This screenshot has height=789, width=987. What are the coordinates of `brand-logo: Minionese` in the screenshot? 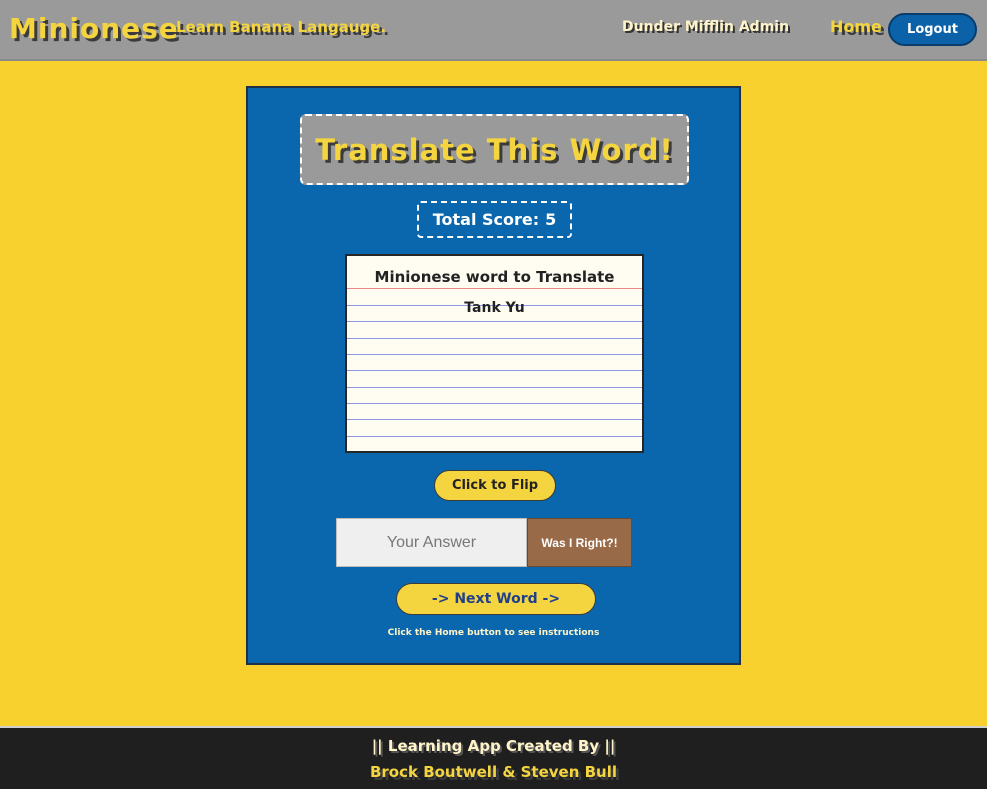 It's located at (94, 28).